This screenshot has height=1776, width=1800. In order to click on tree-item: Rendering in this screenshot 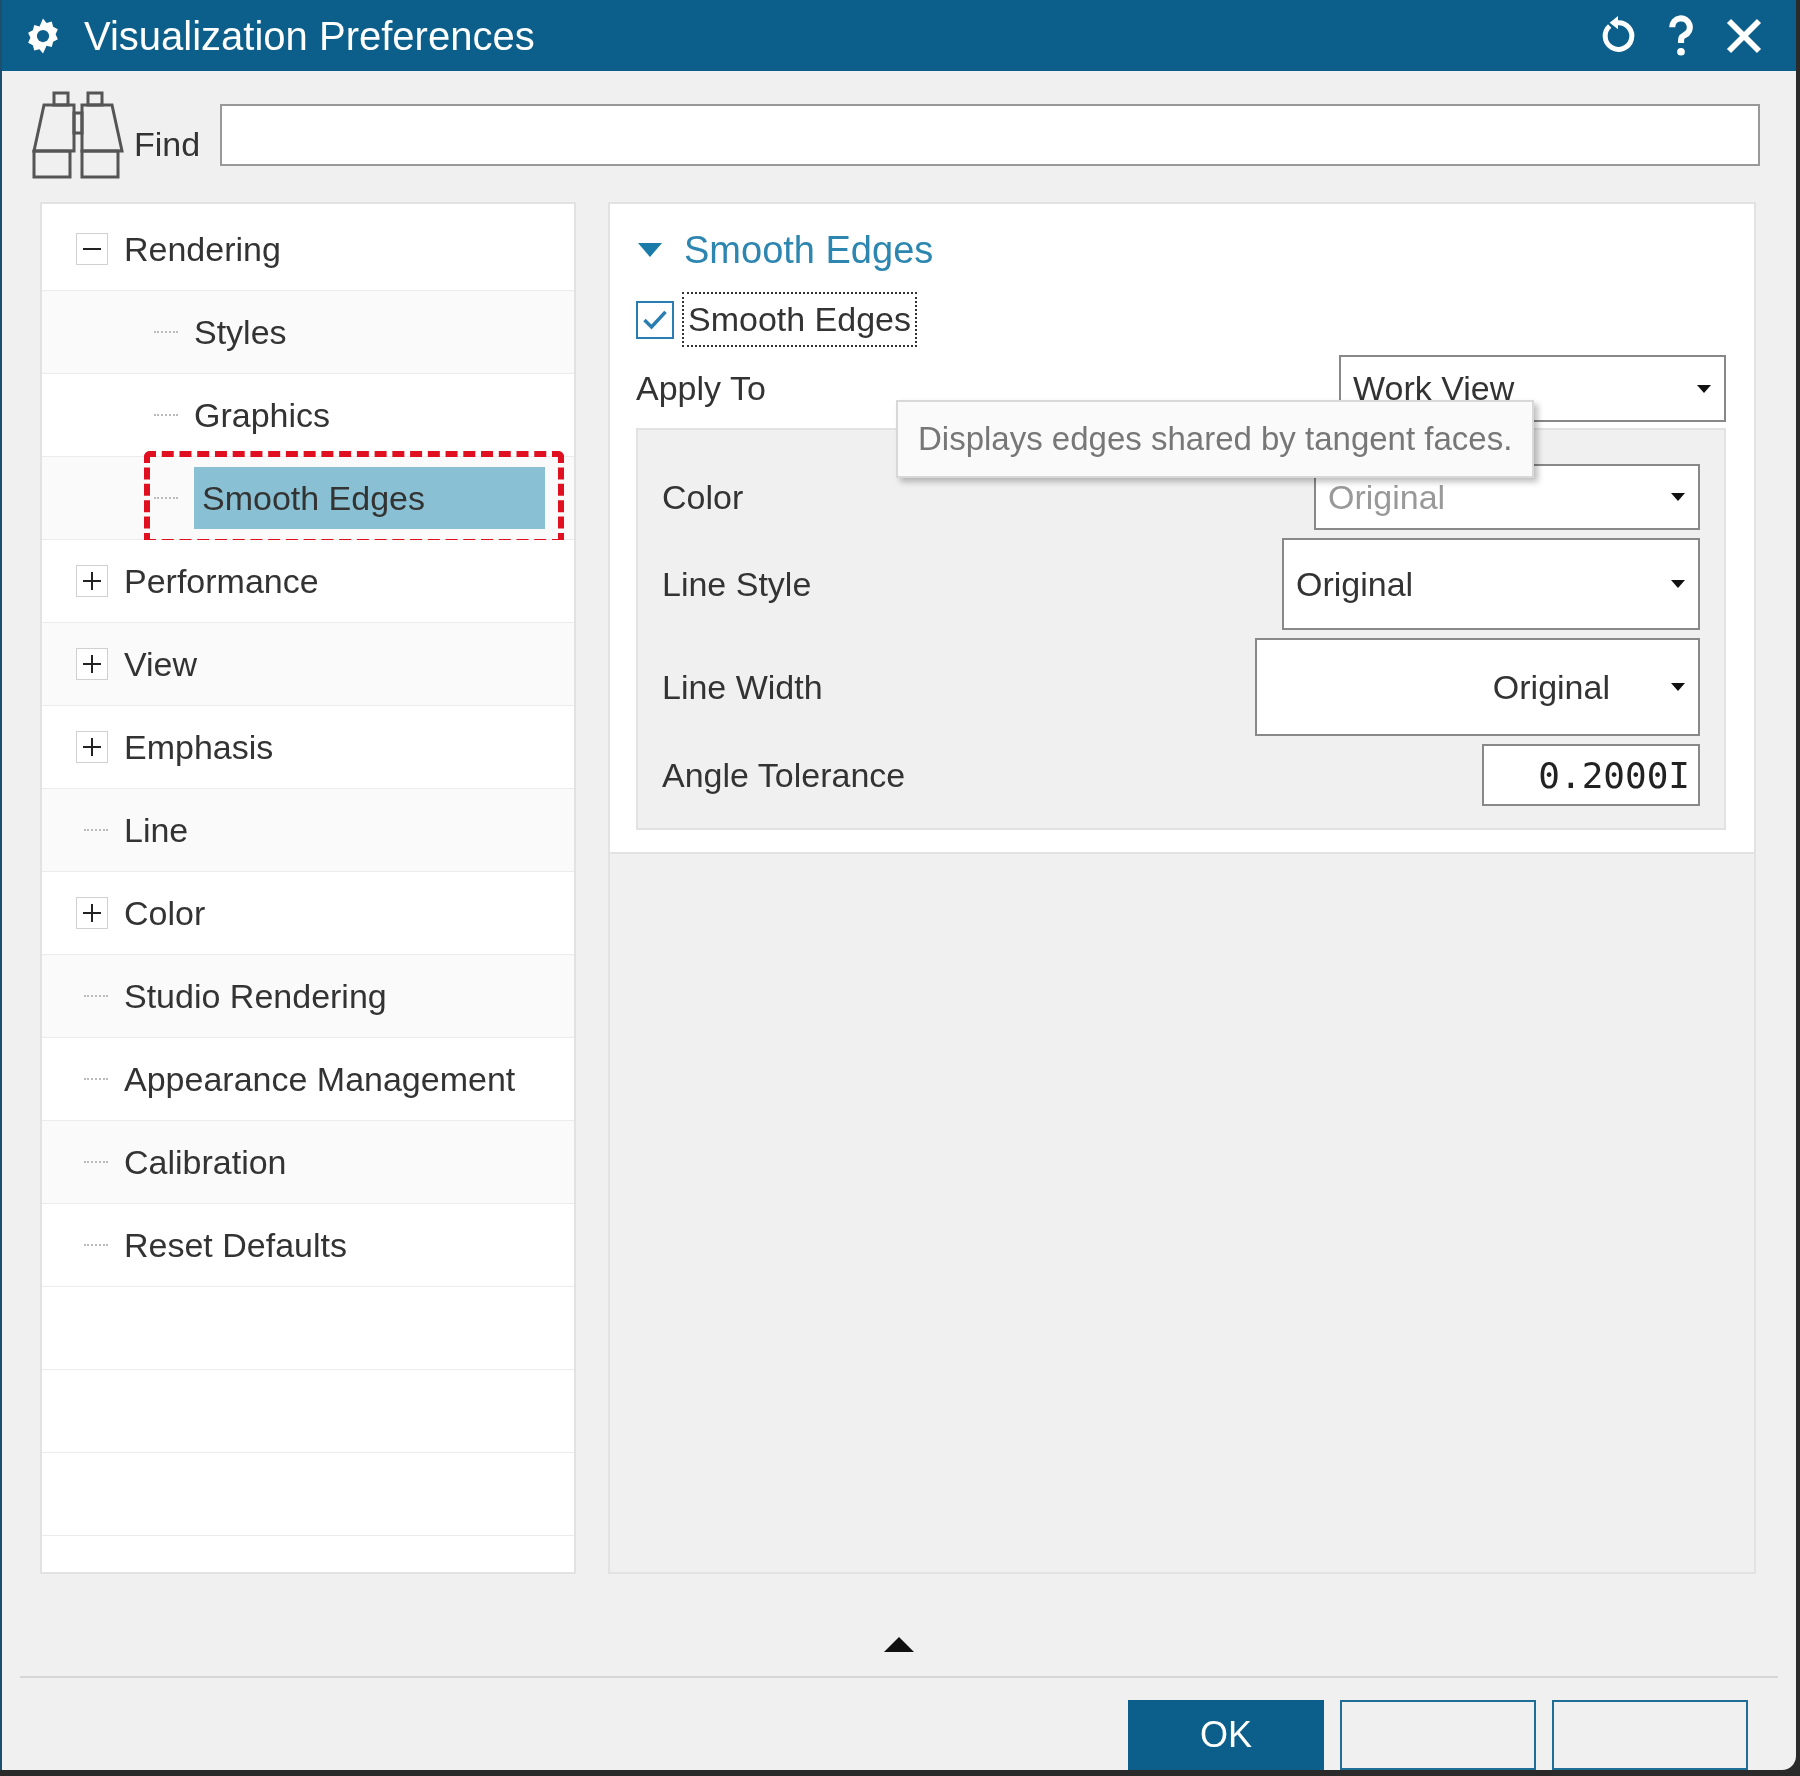, I will do `click(202, 249)`.